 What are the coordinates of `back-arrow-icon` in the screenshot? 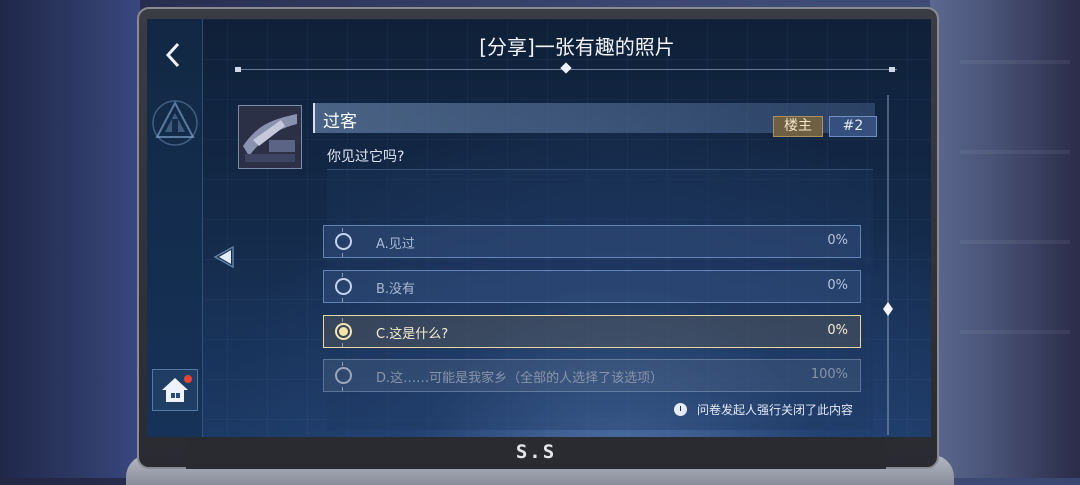 It's located at (172, 55).